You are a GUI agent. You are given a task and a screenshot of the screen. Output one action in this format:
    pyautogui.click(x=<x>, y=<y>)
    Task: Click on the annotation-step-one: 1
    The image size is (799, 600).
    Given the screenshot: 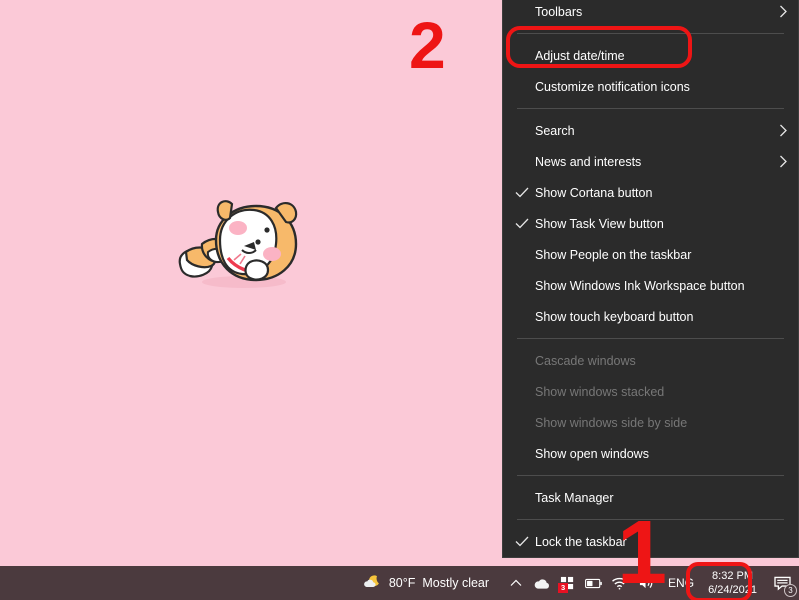 What is the action you would take?
    pyautogui.click(x=642, y=551)
    